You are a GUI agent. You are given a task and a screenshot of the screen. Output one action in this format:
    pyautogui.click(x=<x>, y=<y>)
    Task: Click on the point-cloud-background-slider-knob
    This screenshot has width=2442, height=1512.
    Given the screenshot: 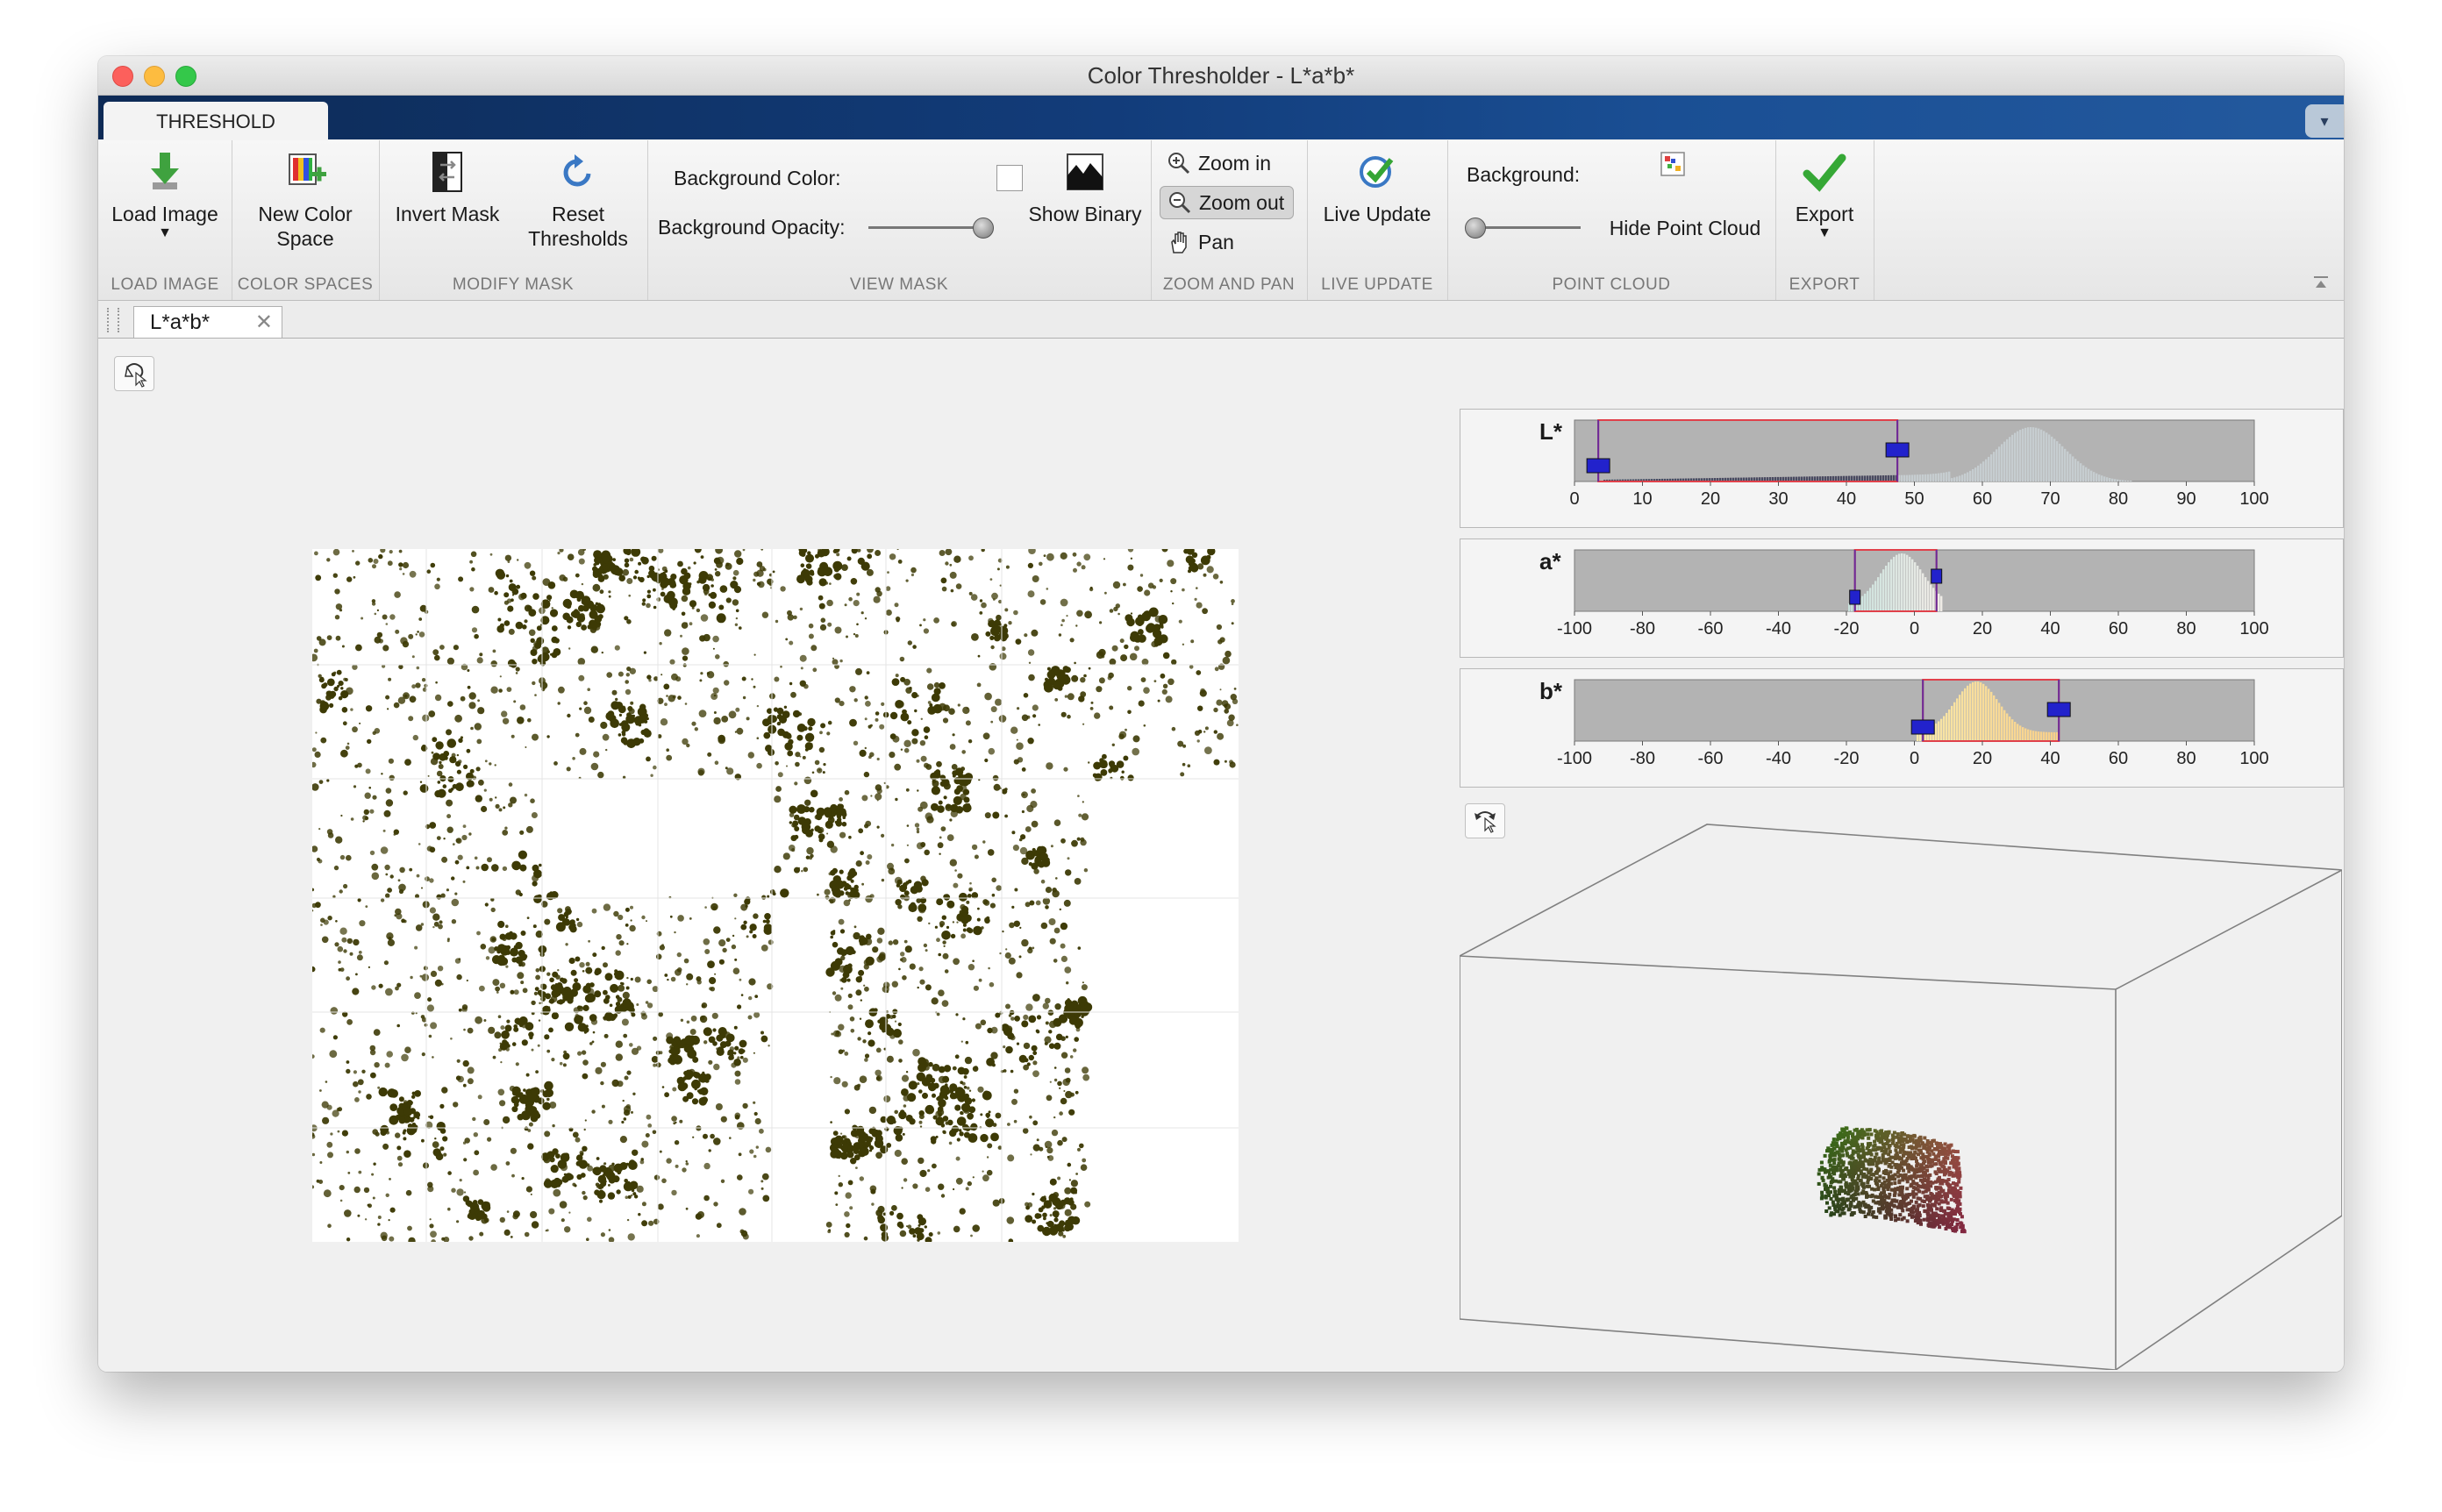 What is the action you would take?
    pyautogui.click(x=1476, y=228)
    